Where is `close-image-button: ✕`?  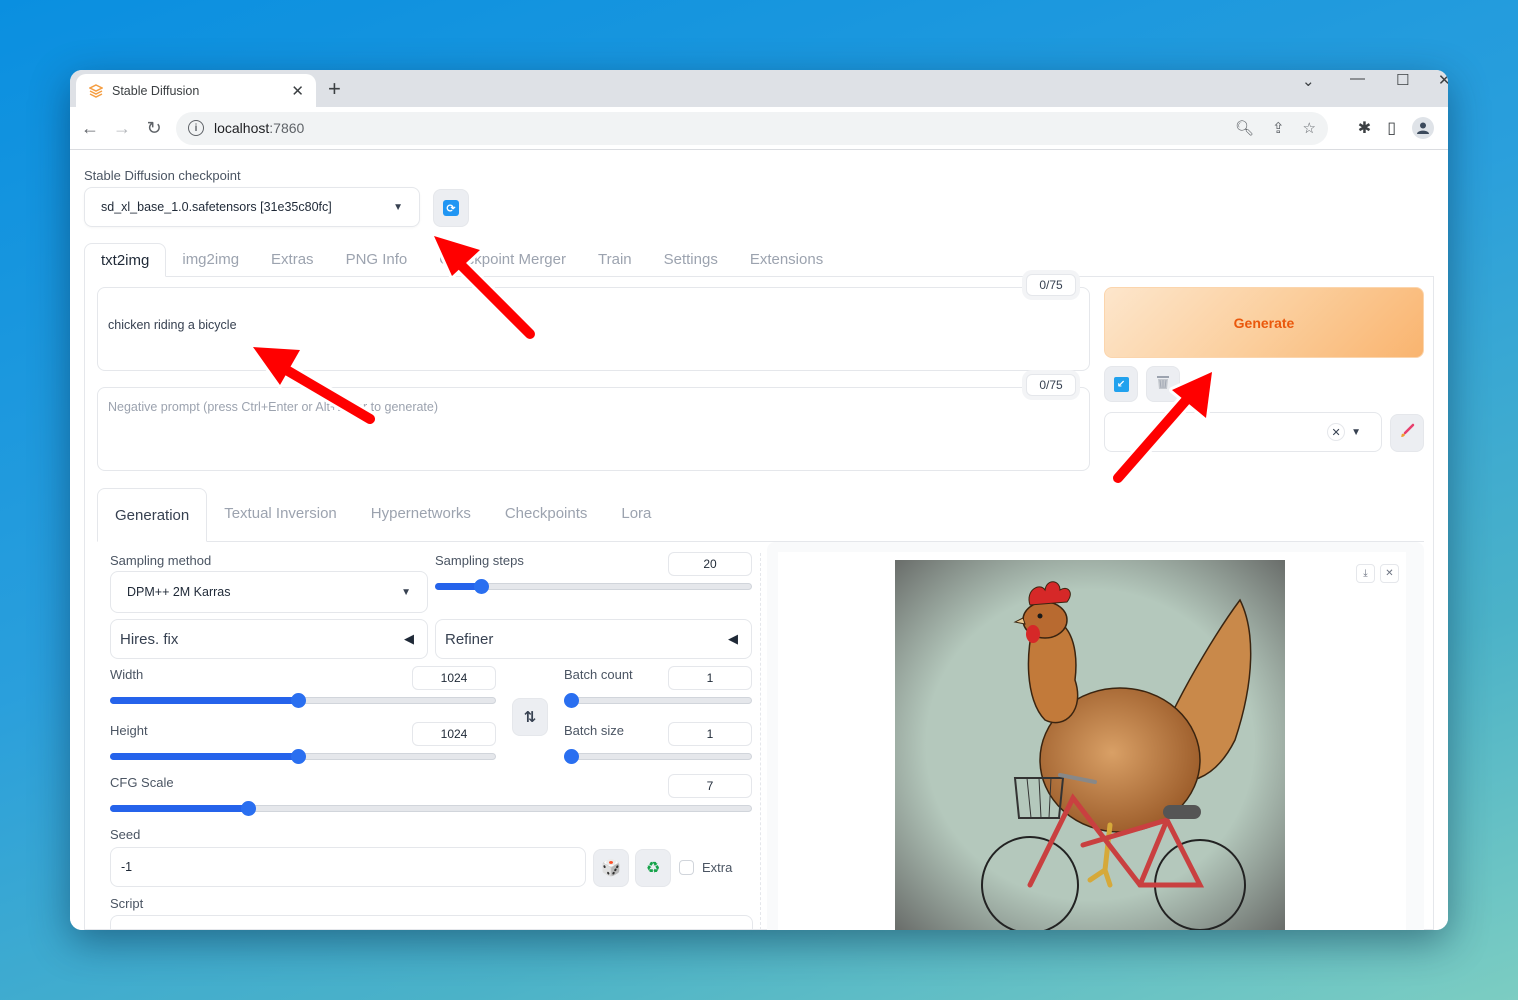
close-image-button: ✕ is located at coordinates (1389, 573).